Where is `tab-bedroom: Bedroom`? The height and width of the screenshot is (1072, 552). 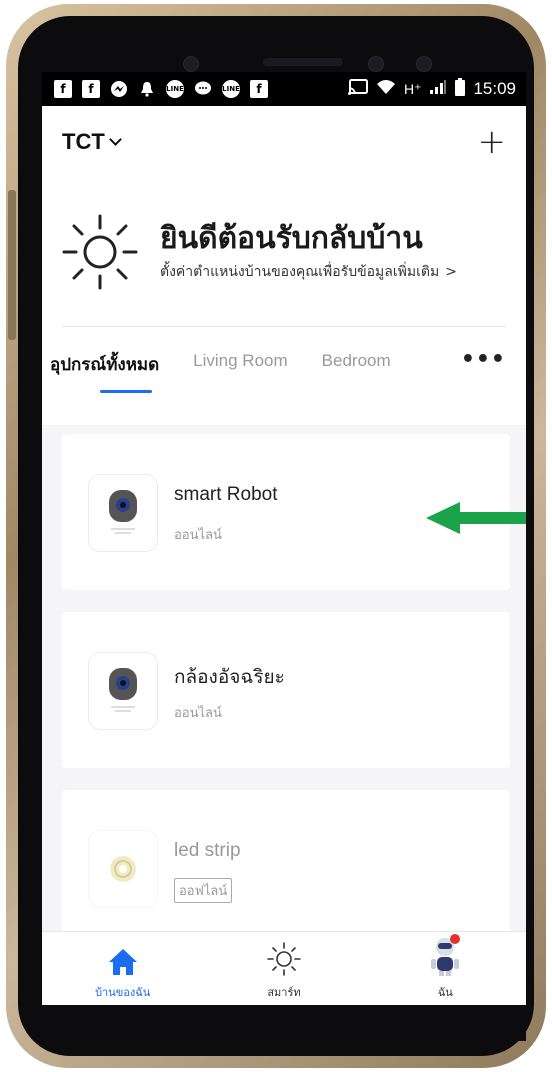
tab-bedroom: Bedroom is located at coordinates (356, 361).